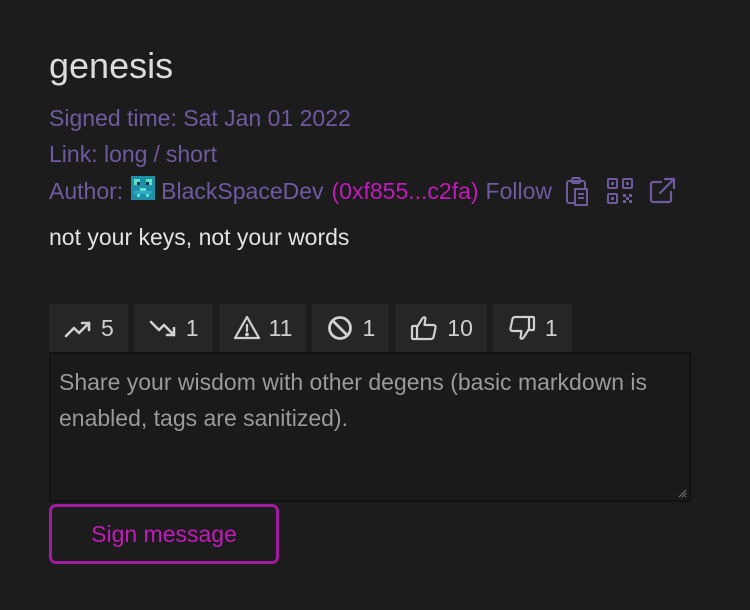 This screenshot has height=610, width=750. What do you see at coordinates (242, 191) in the screenshot?
I see `author-name-link: BlackSpaceDev` at bounding box center [242, 191].